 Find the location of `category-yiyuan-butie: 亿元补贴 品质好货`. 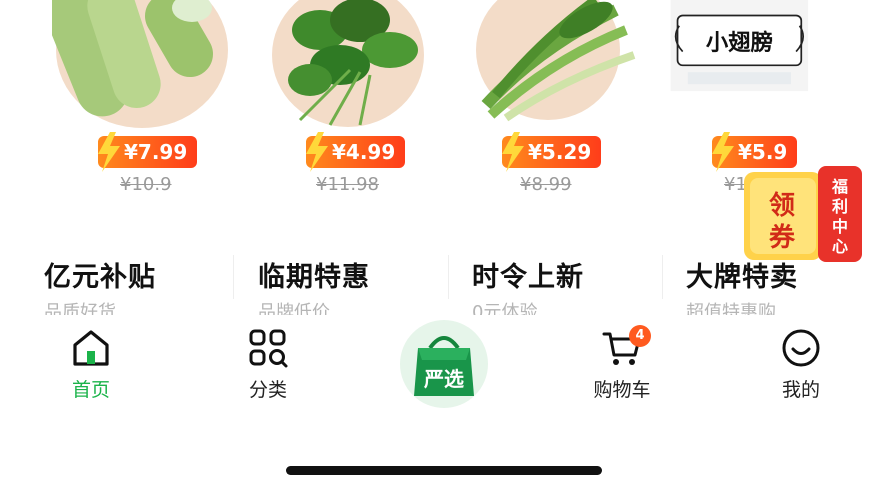

category-yiyuan-butie: 亿元补贴 品质好货 is located at coordinates (149, 285).